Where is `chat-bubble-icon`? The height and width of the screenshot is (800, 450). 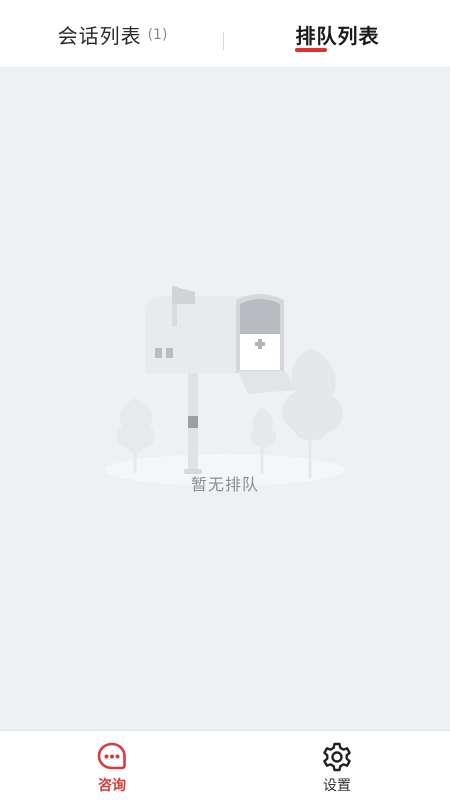 chat-bubble-icon is located at coordinates (111, 756).